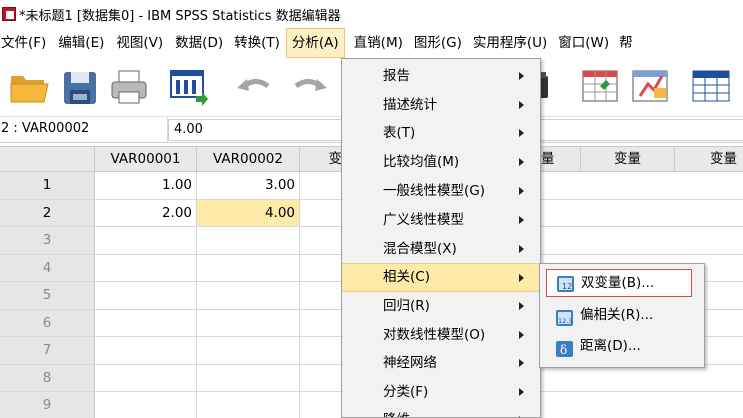 This screenshot has height=418, width=743. I want to click on menu-item-label: 对数线性模型(O), so click(434, 335).